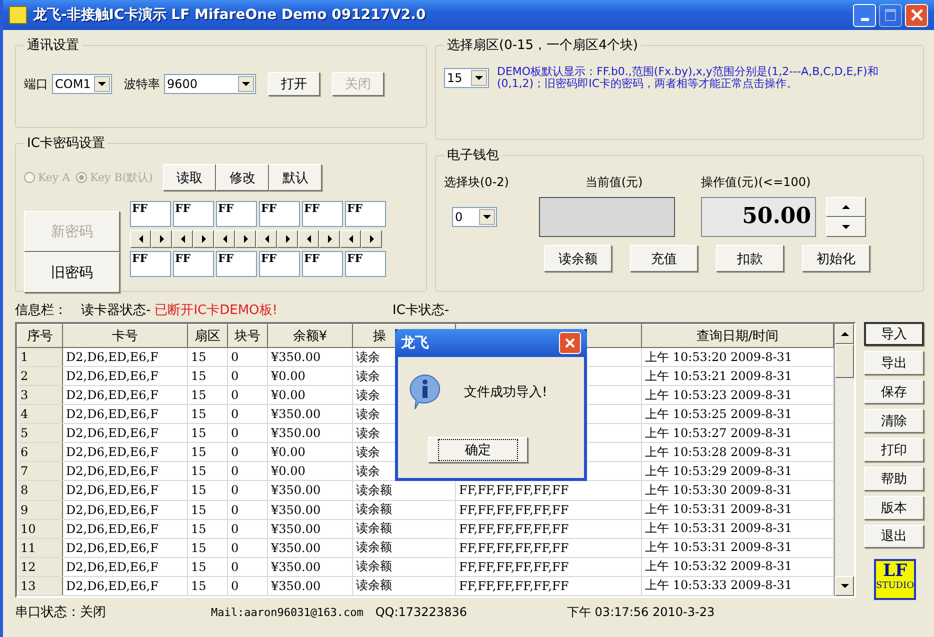 The height and width of the screenshot is (637, 934). I want to click on table-cell: 上午 10:53:25 2009-8-31, so click(738, 414).